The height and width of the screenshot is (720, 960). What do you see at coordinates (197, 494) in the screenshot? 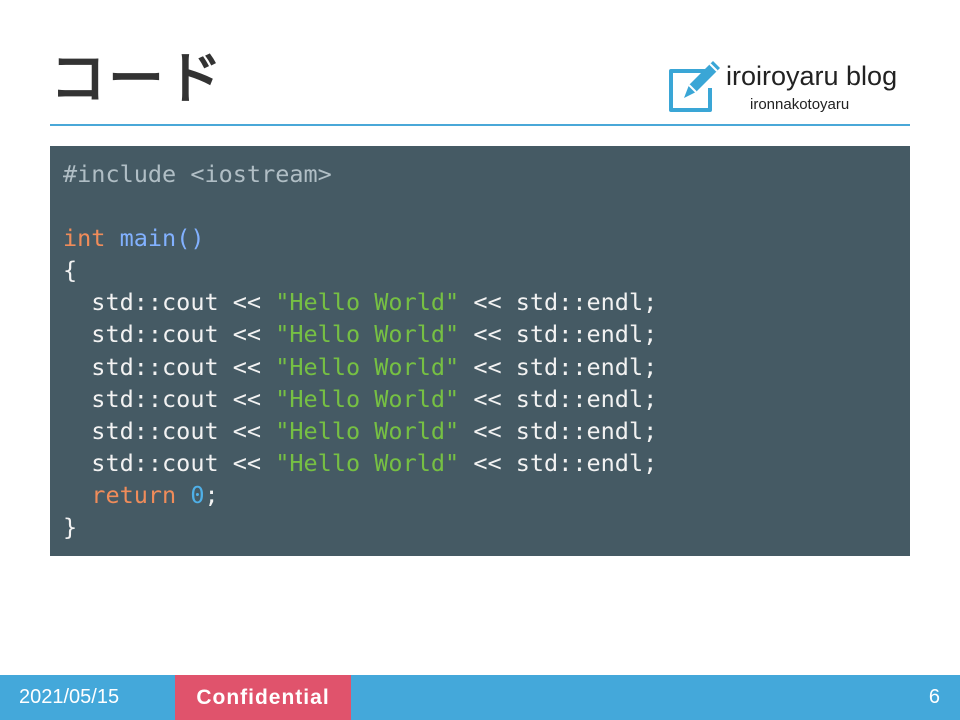
I see `code-token: 0` at bounding box center [197, 494].